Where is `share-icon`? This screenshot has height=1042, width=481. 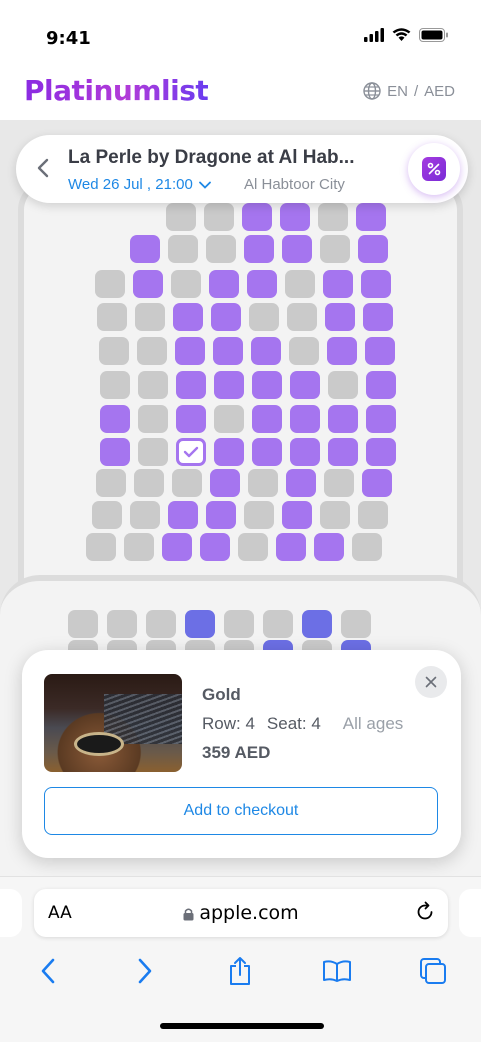 share-icon is located at coordinates (240, 971).